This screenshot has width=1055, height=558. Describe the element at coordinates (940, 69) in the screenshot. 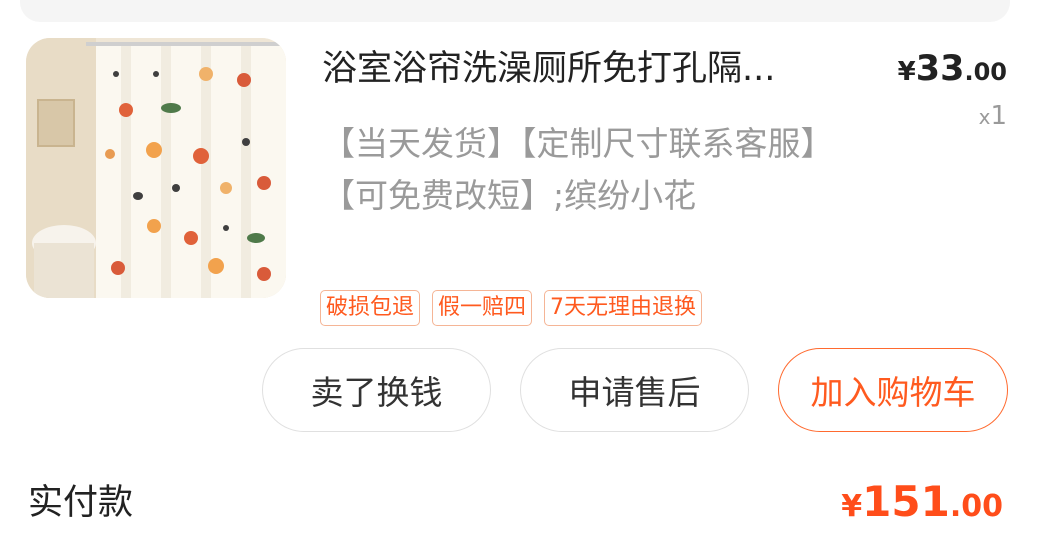

I see `price-integer: 33` at that location.